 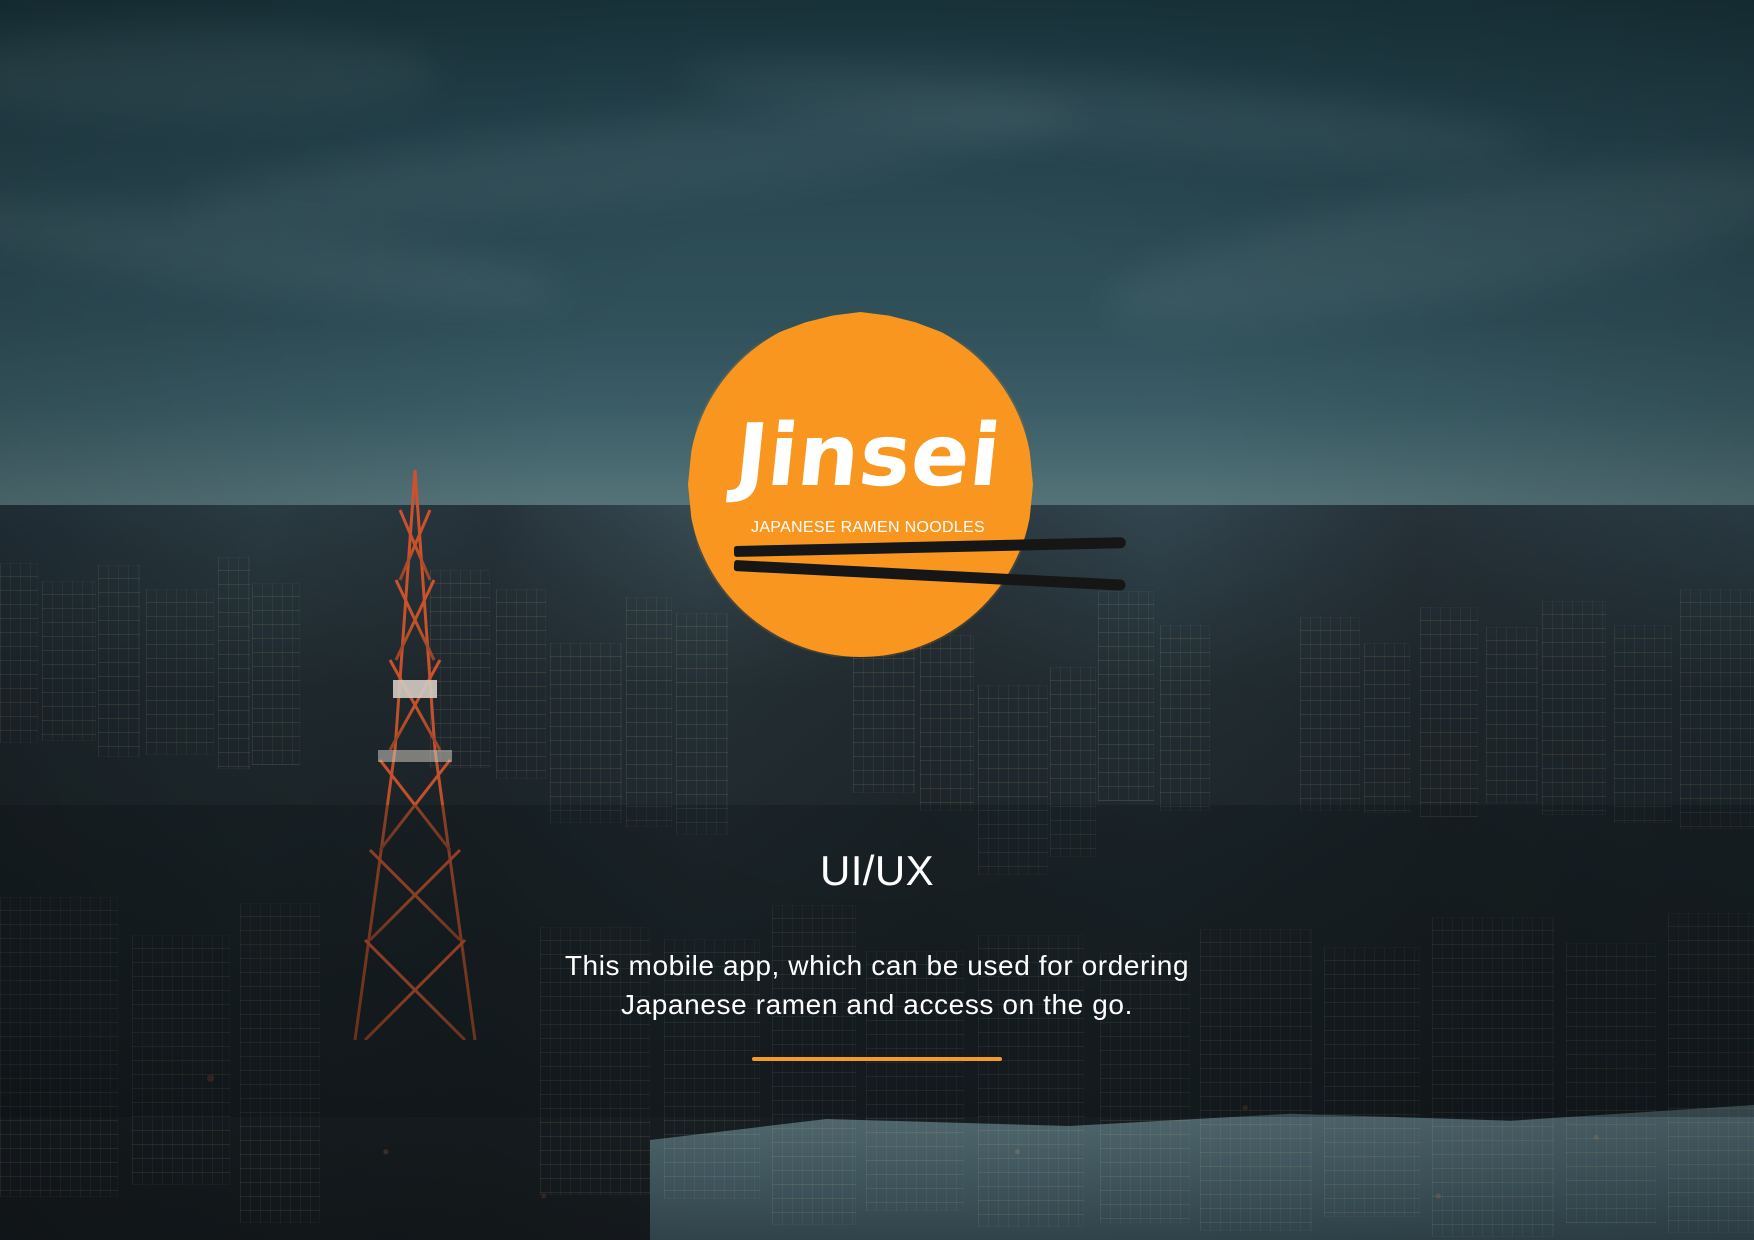 I want to click on brand-name: Jinsei, so click(x=868, y=456).